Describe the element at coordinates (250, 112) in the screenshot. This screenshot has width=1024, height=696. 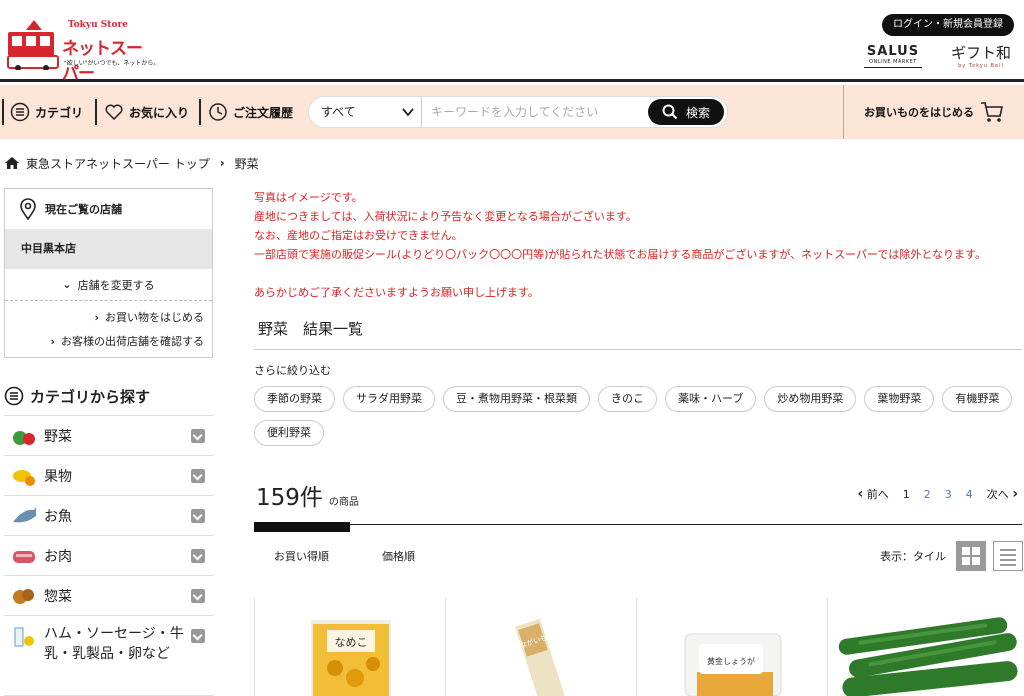
I see `nav-order-history: ご注文履歴` at that location.